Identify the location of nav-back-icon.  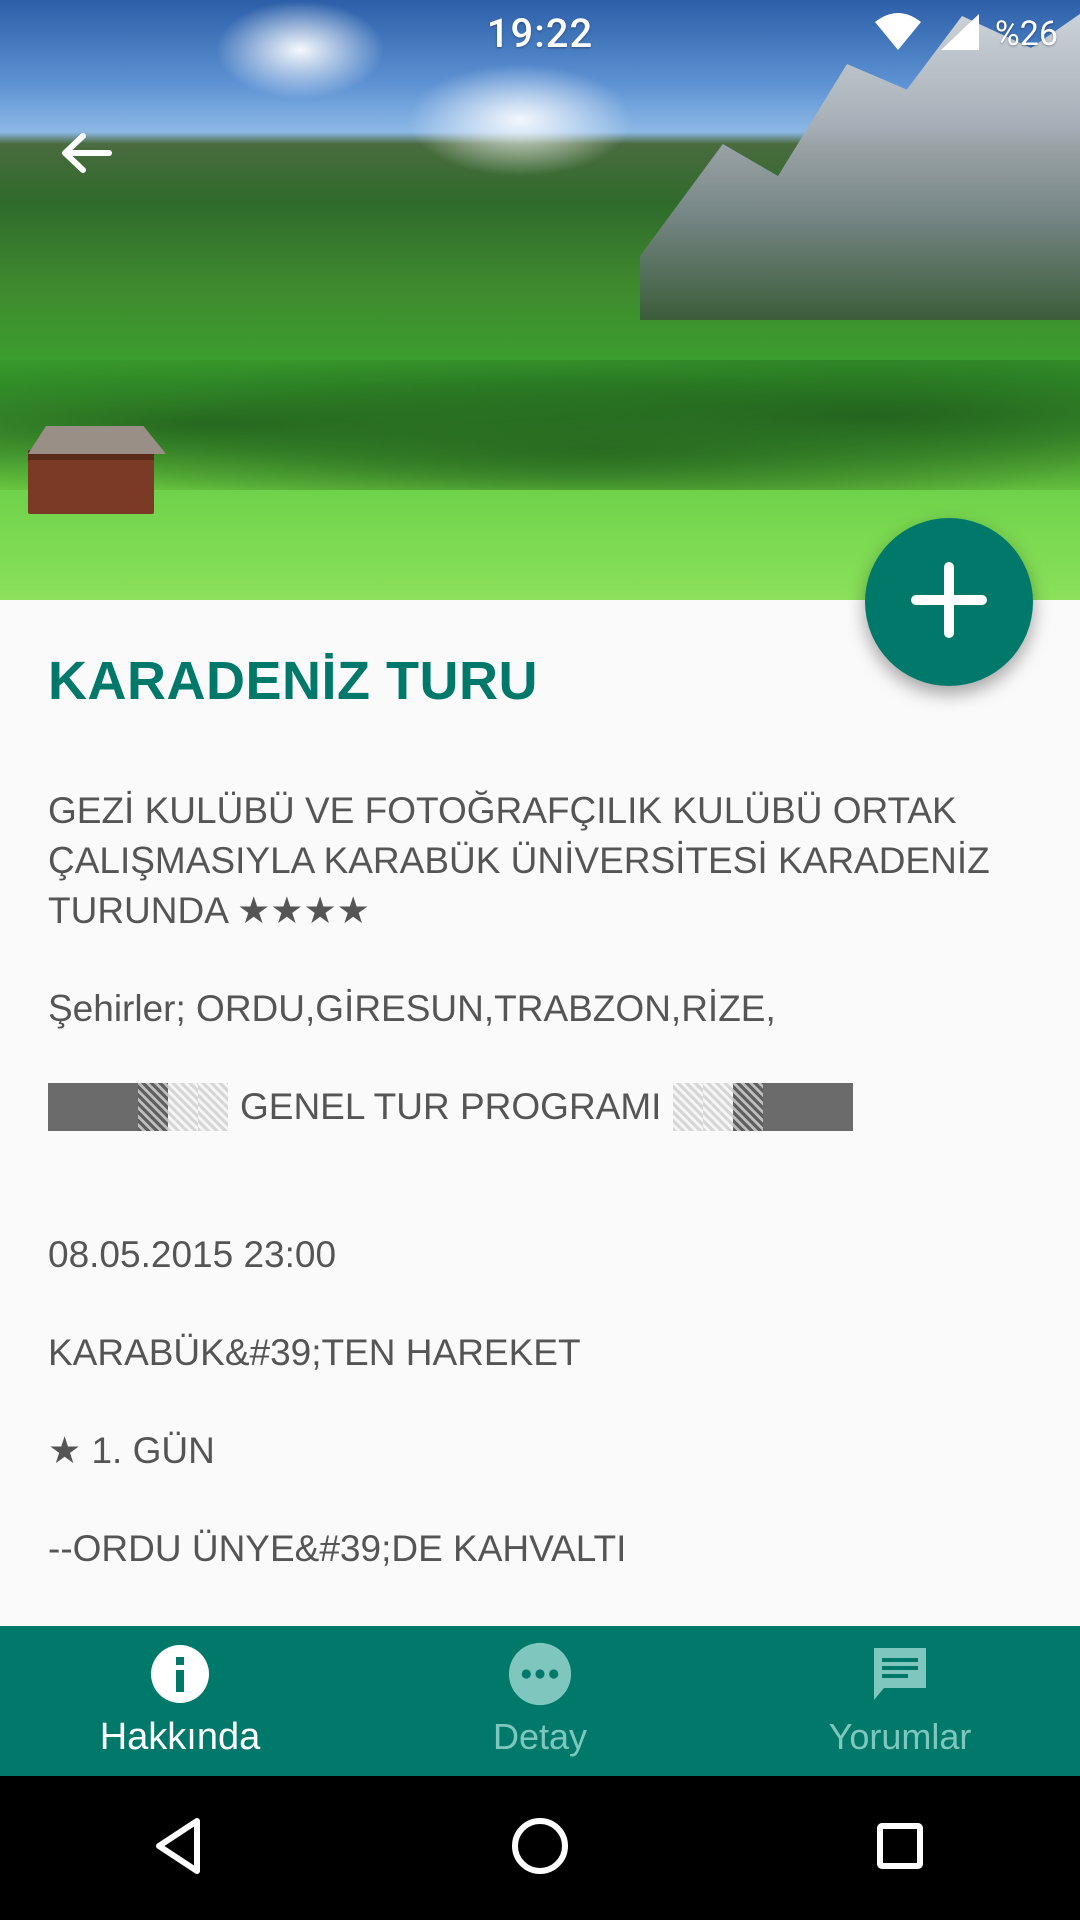
(180, 1848).